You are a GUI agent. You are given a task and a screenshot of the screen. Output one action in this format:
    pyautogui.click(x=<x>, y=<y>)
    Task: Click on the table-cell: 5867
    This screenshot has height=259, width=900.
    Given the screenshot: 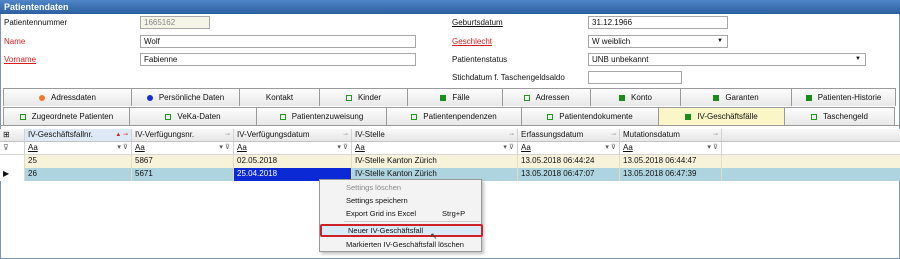 What is the action you would take?
    pyautogui.click(x=183, y=161)
    